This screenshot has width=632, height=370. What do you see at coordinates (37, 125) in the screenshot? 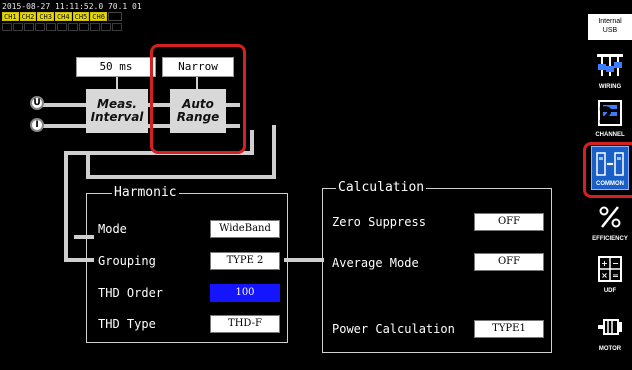
I see `input-i-terminal: I` at bounding box center [37, 125].